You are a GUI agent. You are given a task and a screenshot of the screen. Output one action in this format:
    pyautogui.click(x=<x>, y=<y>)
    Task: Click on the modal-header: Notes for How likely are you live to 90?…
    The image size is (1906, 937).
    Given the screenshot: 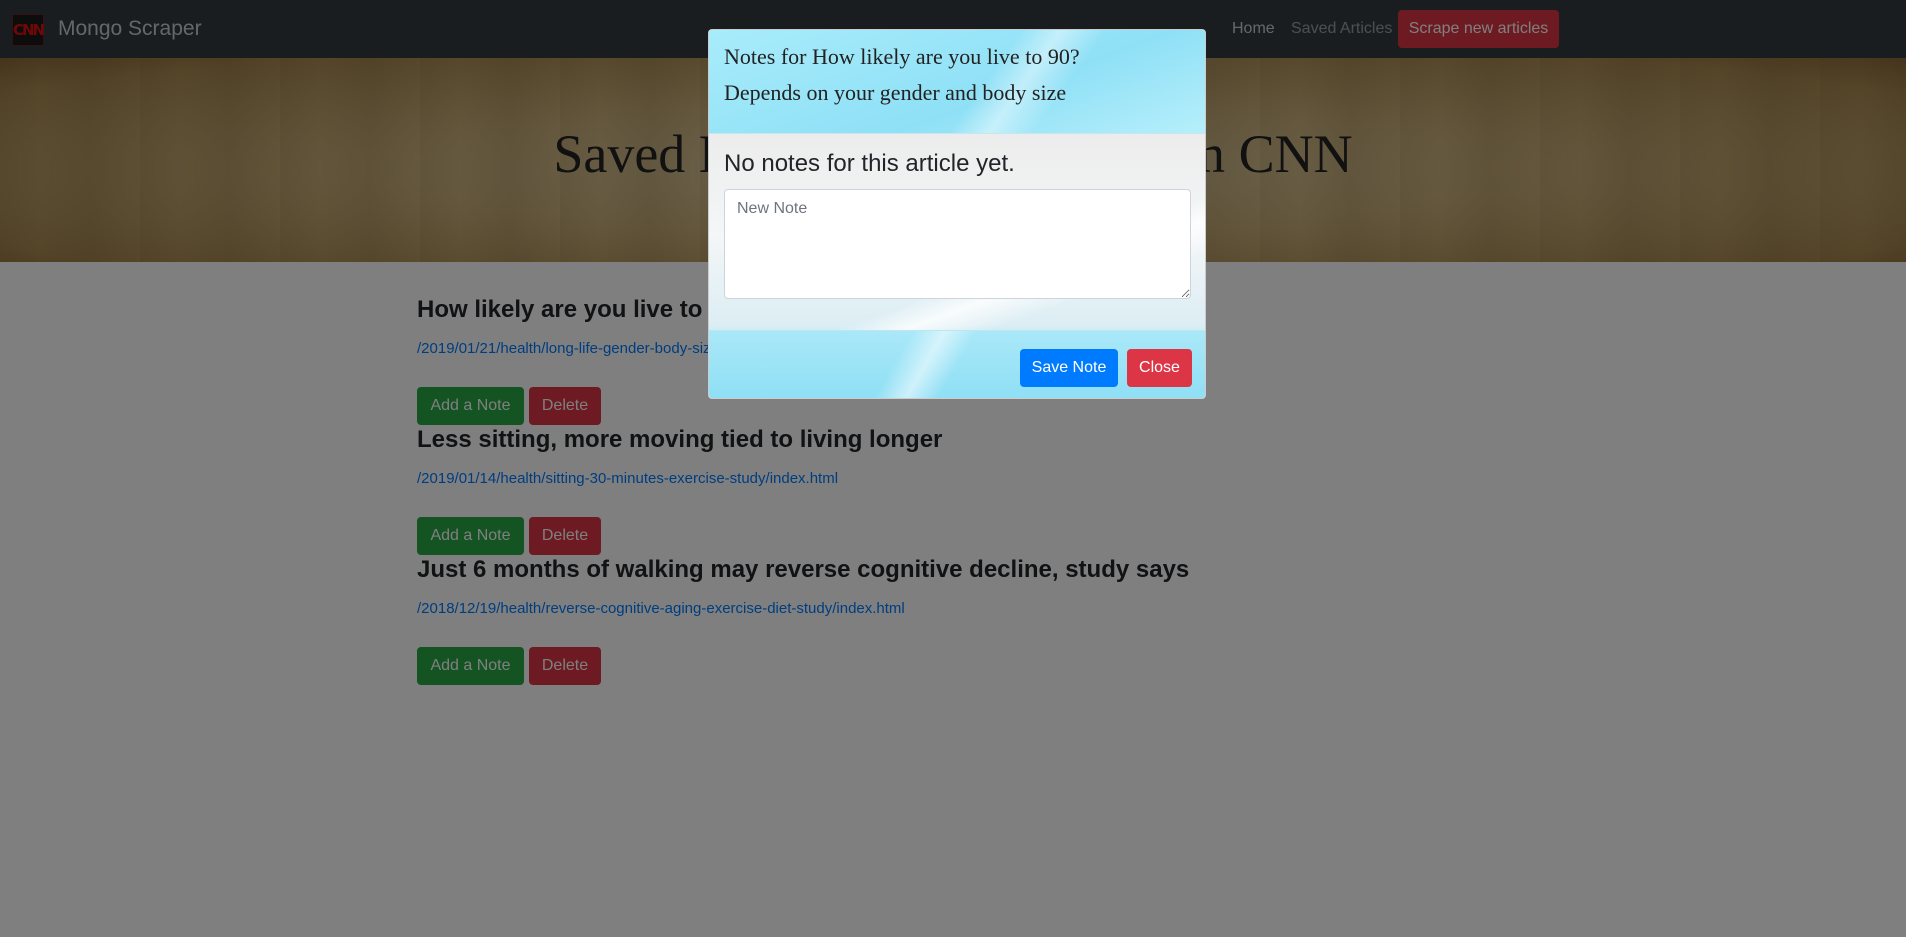 What is the action you would take?
    pyautogui.click(x=957, y=82)
    